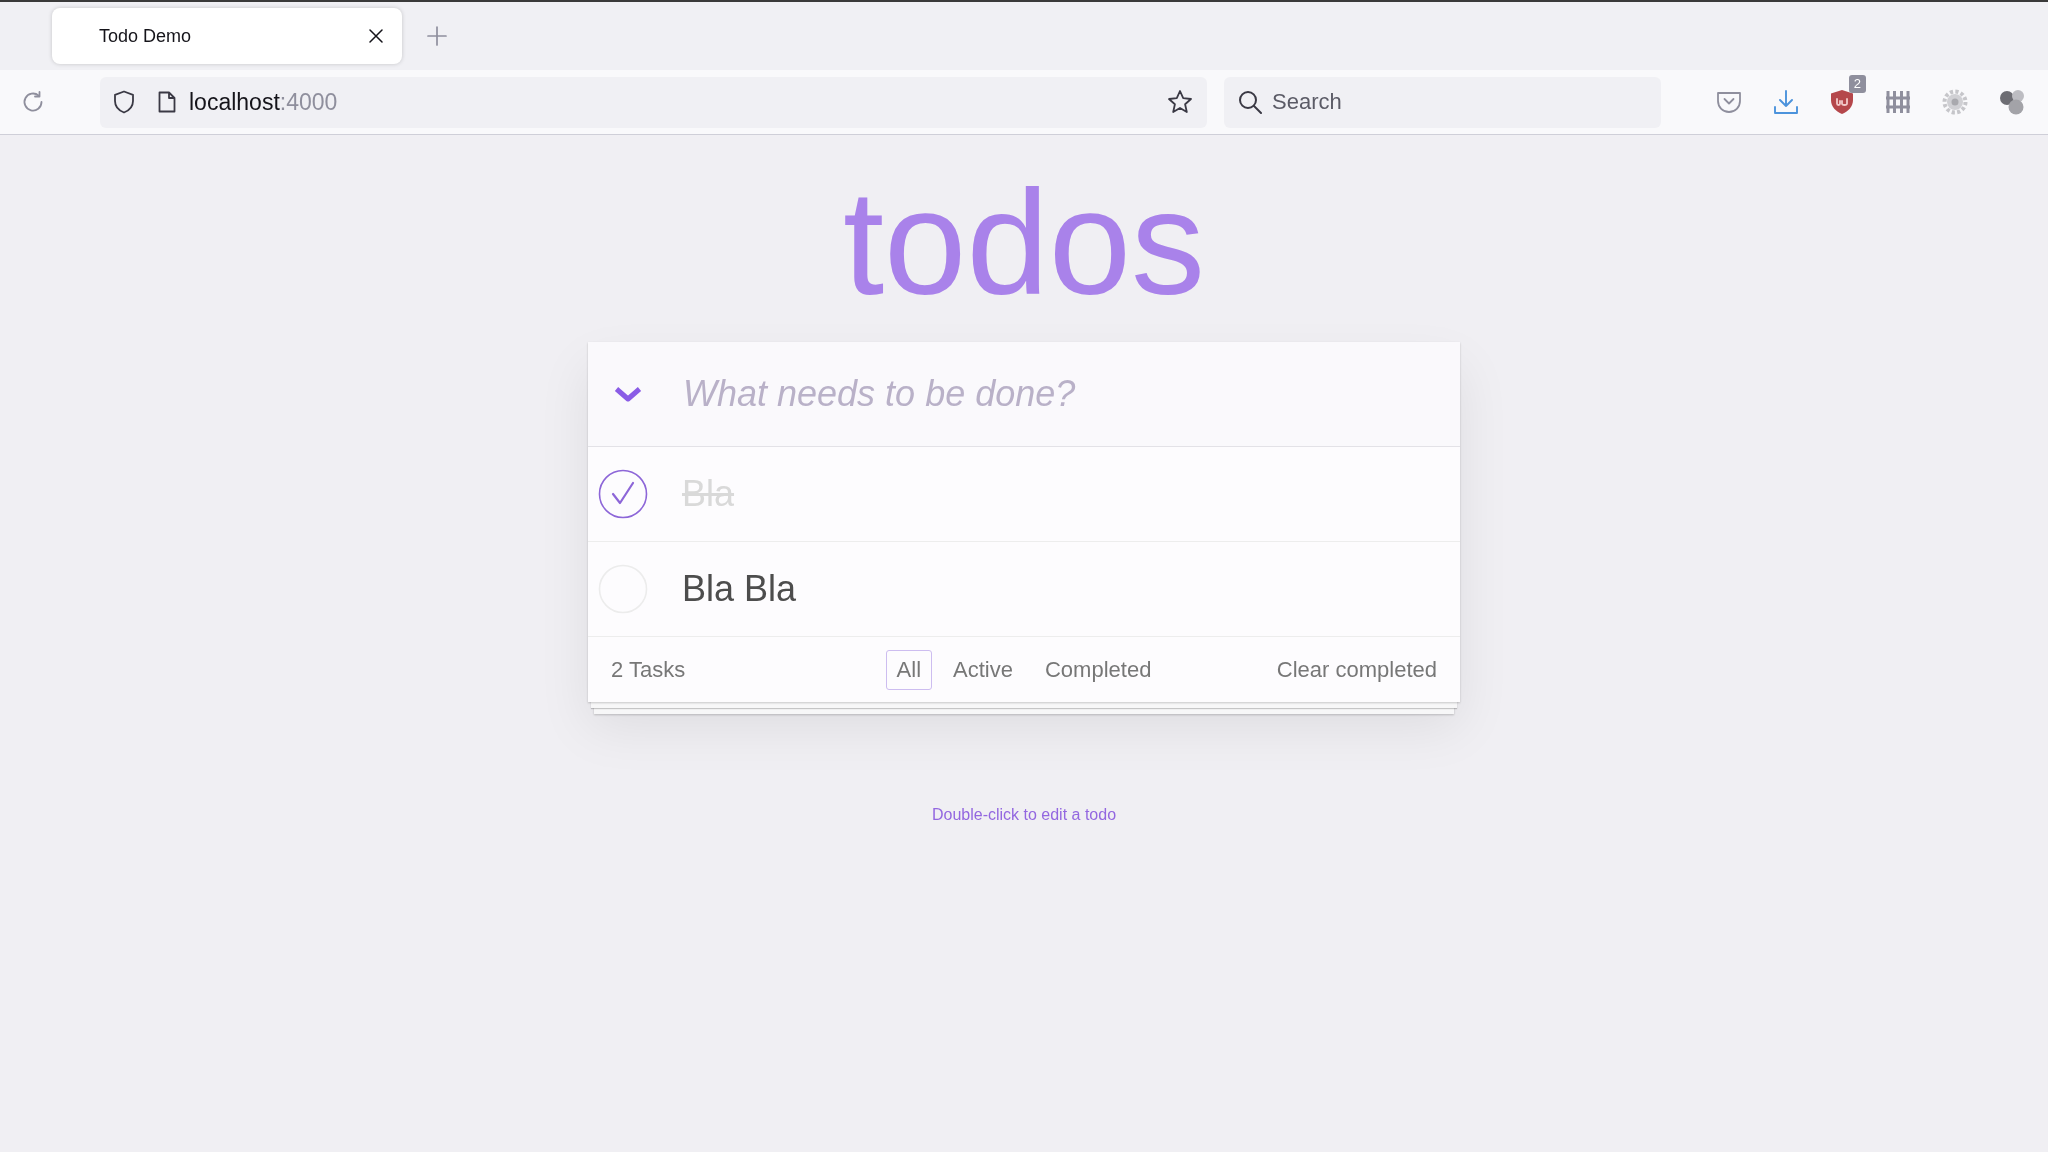 Image resolution: width=2048 pixels, height=1152 pixels. Describe the element at coordinates (983, 669) in the screenshot. I see `filter-link: Active` at that location.